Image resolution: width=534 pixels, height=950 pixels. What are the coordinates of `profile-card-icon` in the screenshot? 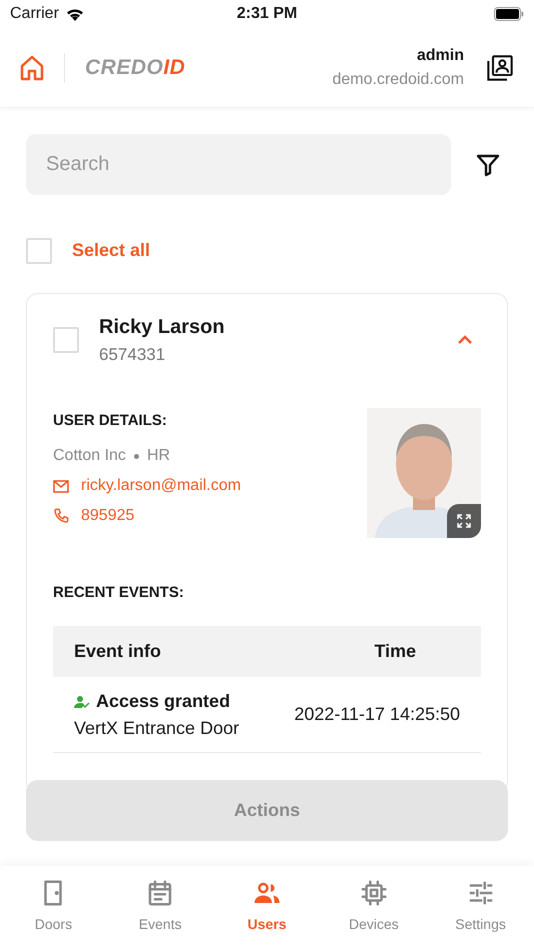 It's located at (500, 68).